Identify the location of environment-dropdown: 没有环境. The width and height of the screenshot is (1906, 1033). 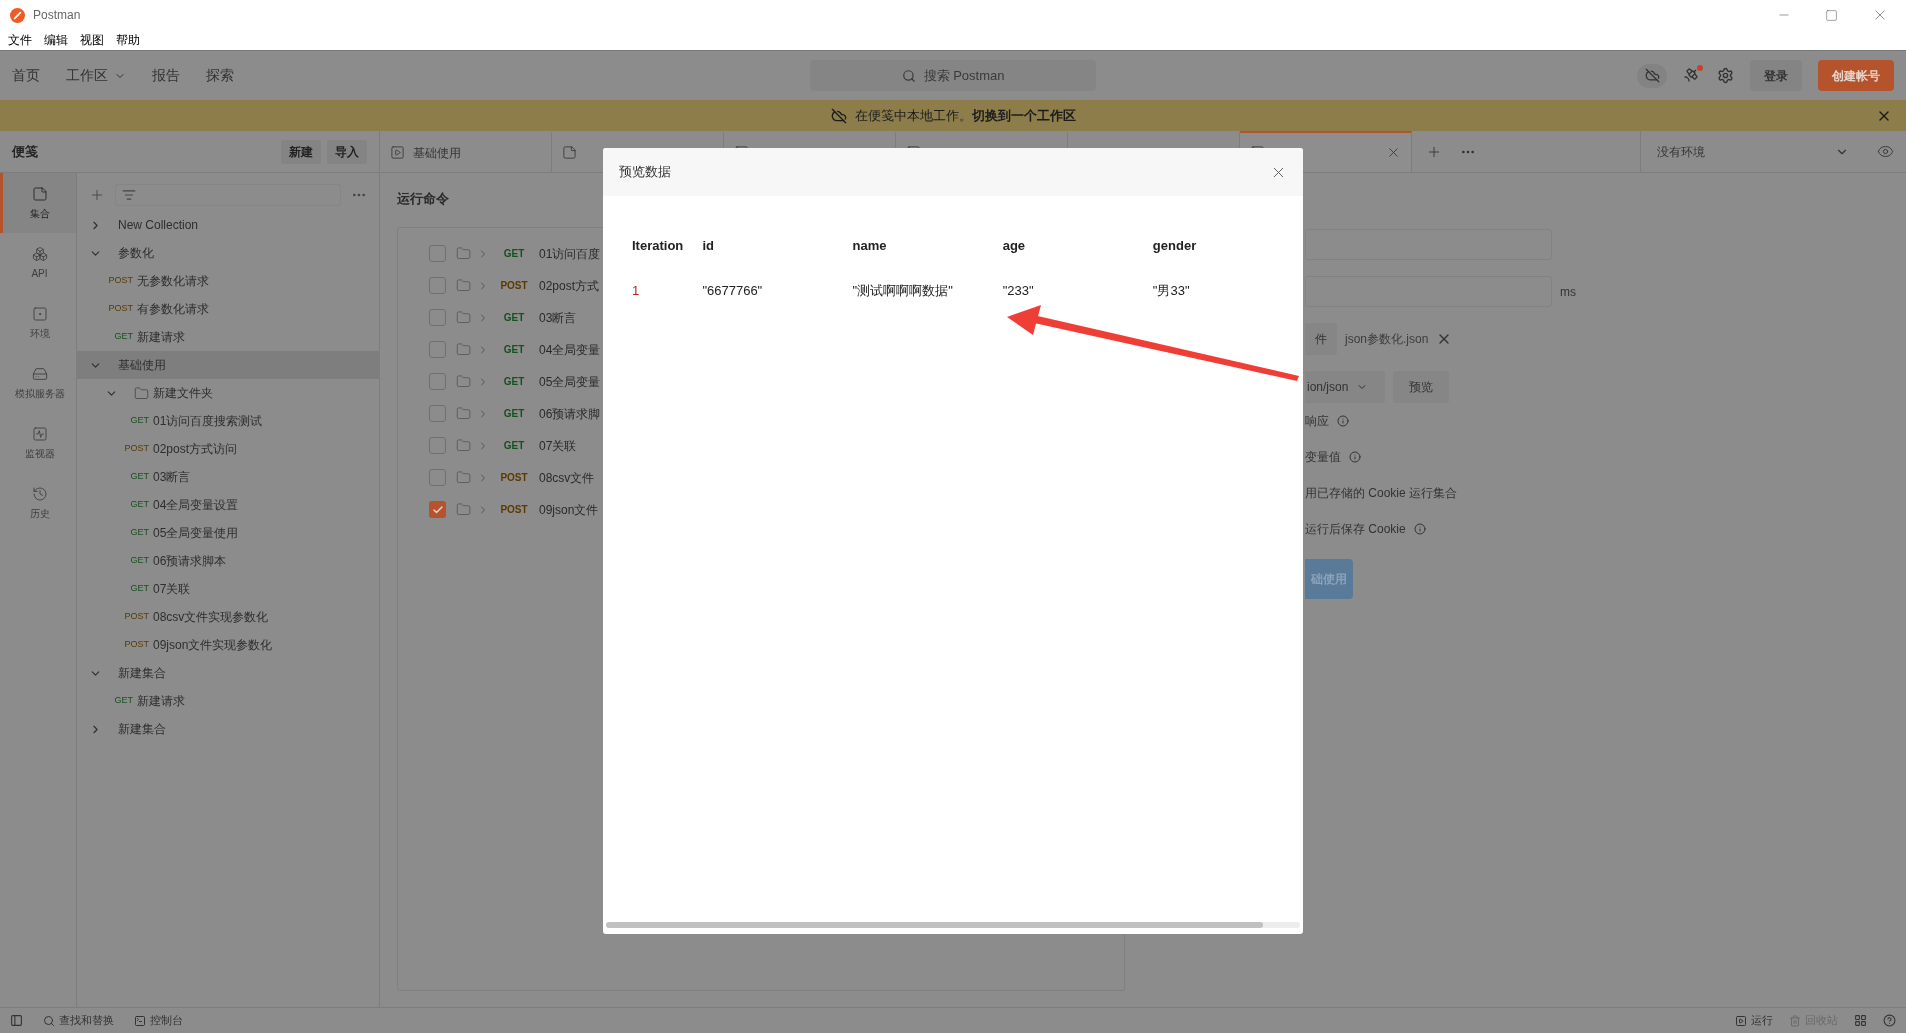
(1752, 151).